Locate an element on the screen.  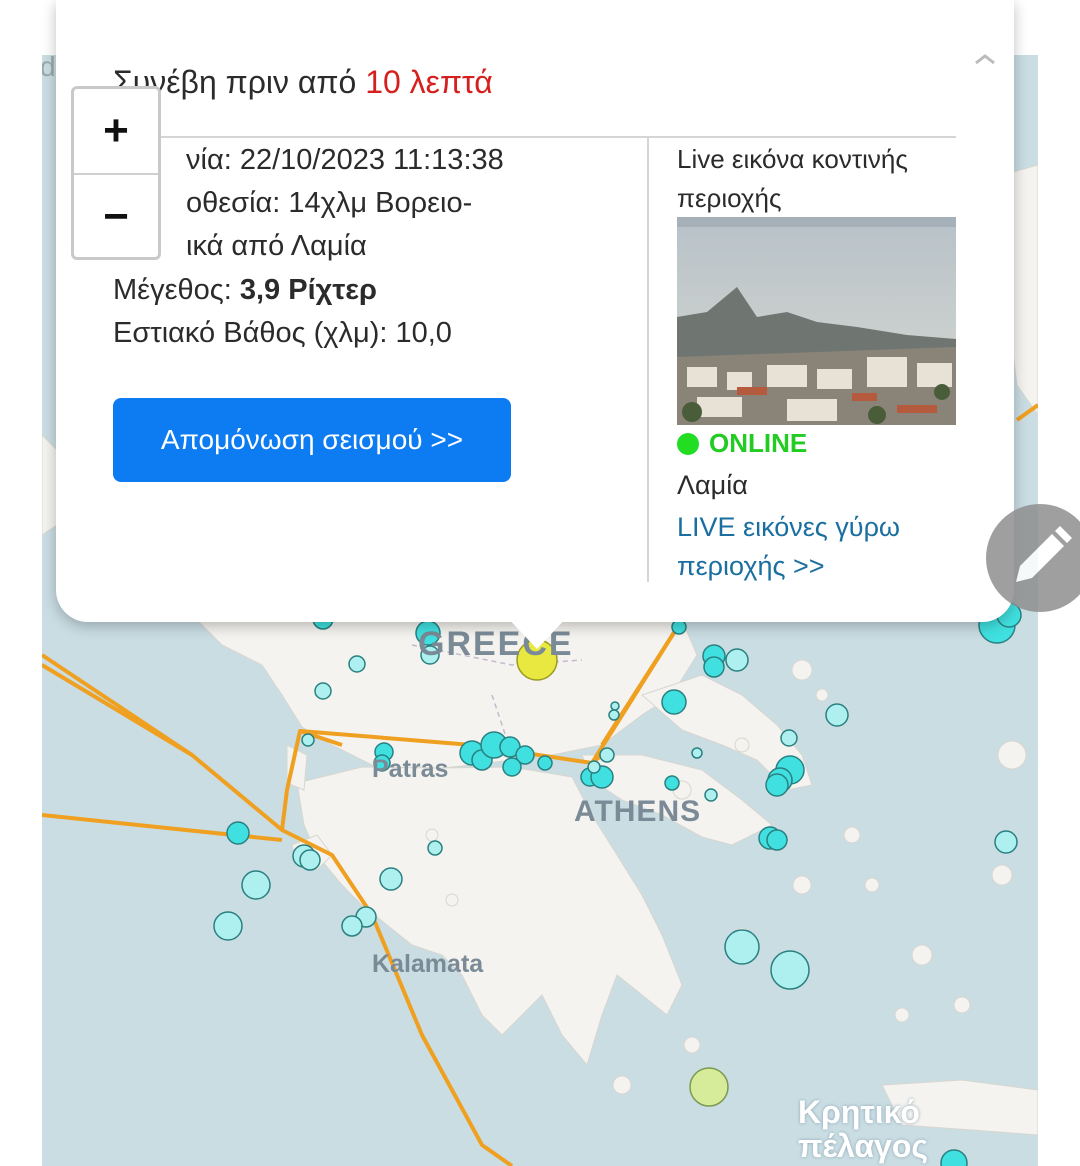
camera-title-line1: Live εικόνα κοντινής is located at coordinates (792, 159).